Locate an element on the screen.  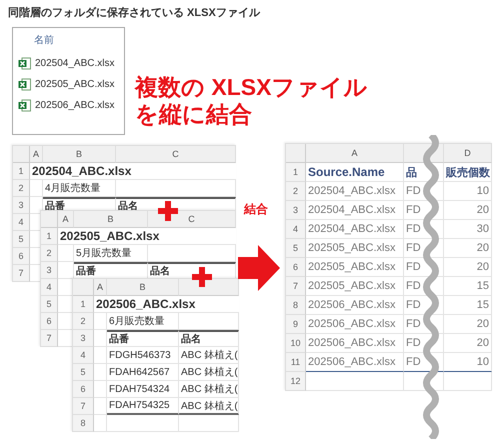
table-cell: FDAH642567 is located at coordinates (143, 372).